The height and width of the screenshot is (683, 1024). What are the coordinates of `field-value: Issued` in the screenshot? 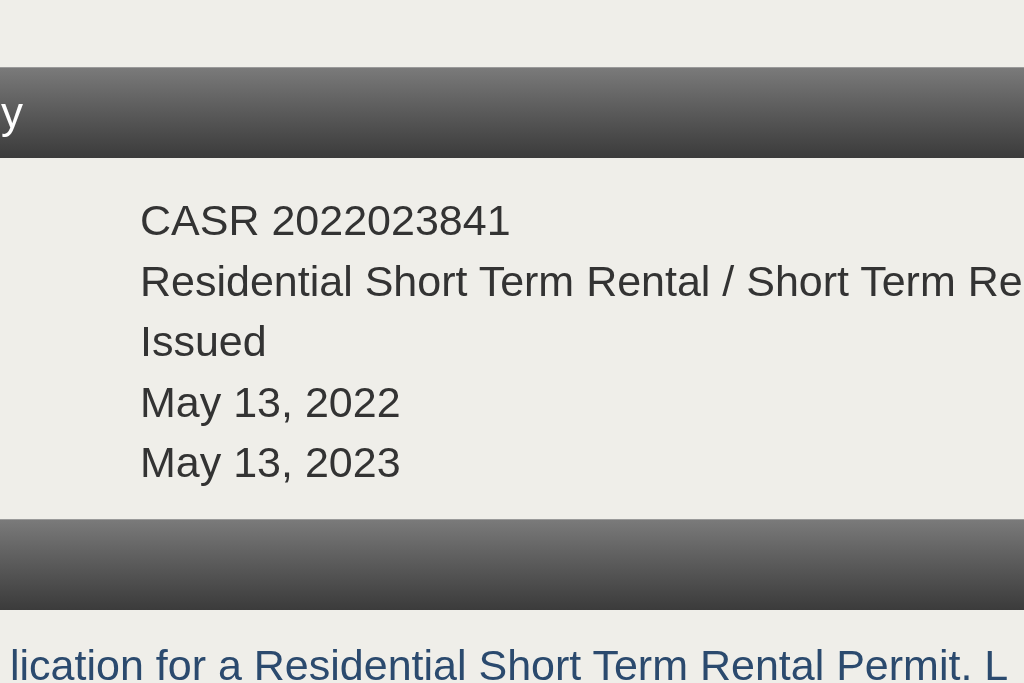 It's located at (203, 341).